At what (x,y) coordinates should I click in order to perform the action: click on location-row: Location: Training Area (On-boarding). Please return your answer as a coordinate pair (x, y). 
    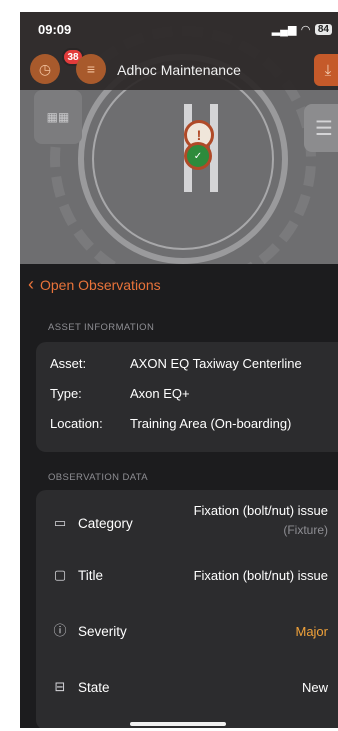
    Looking at the image, I should click on (192, 423).